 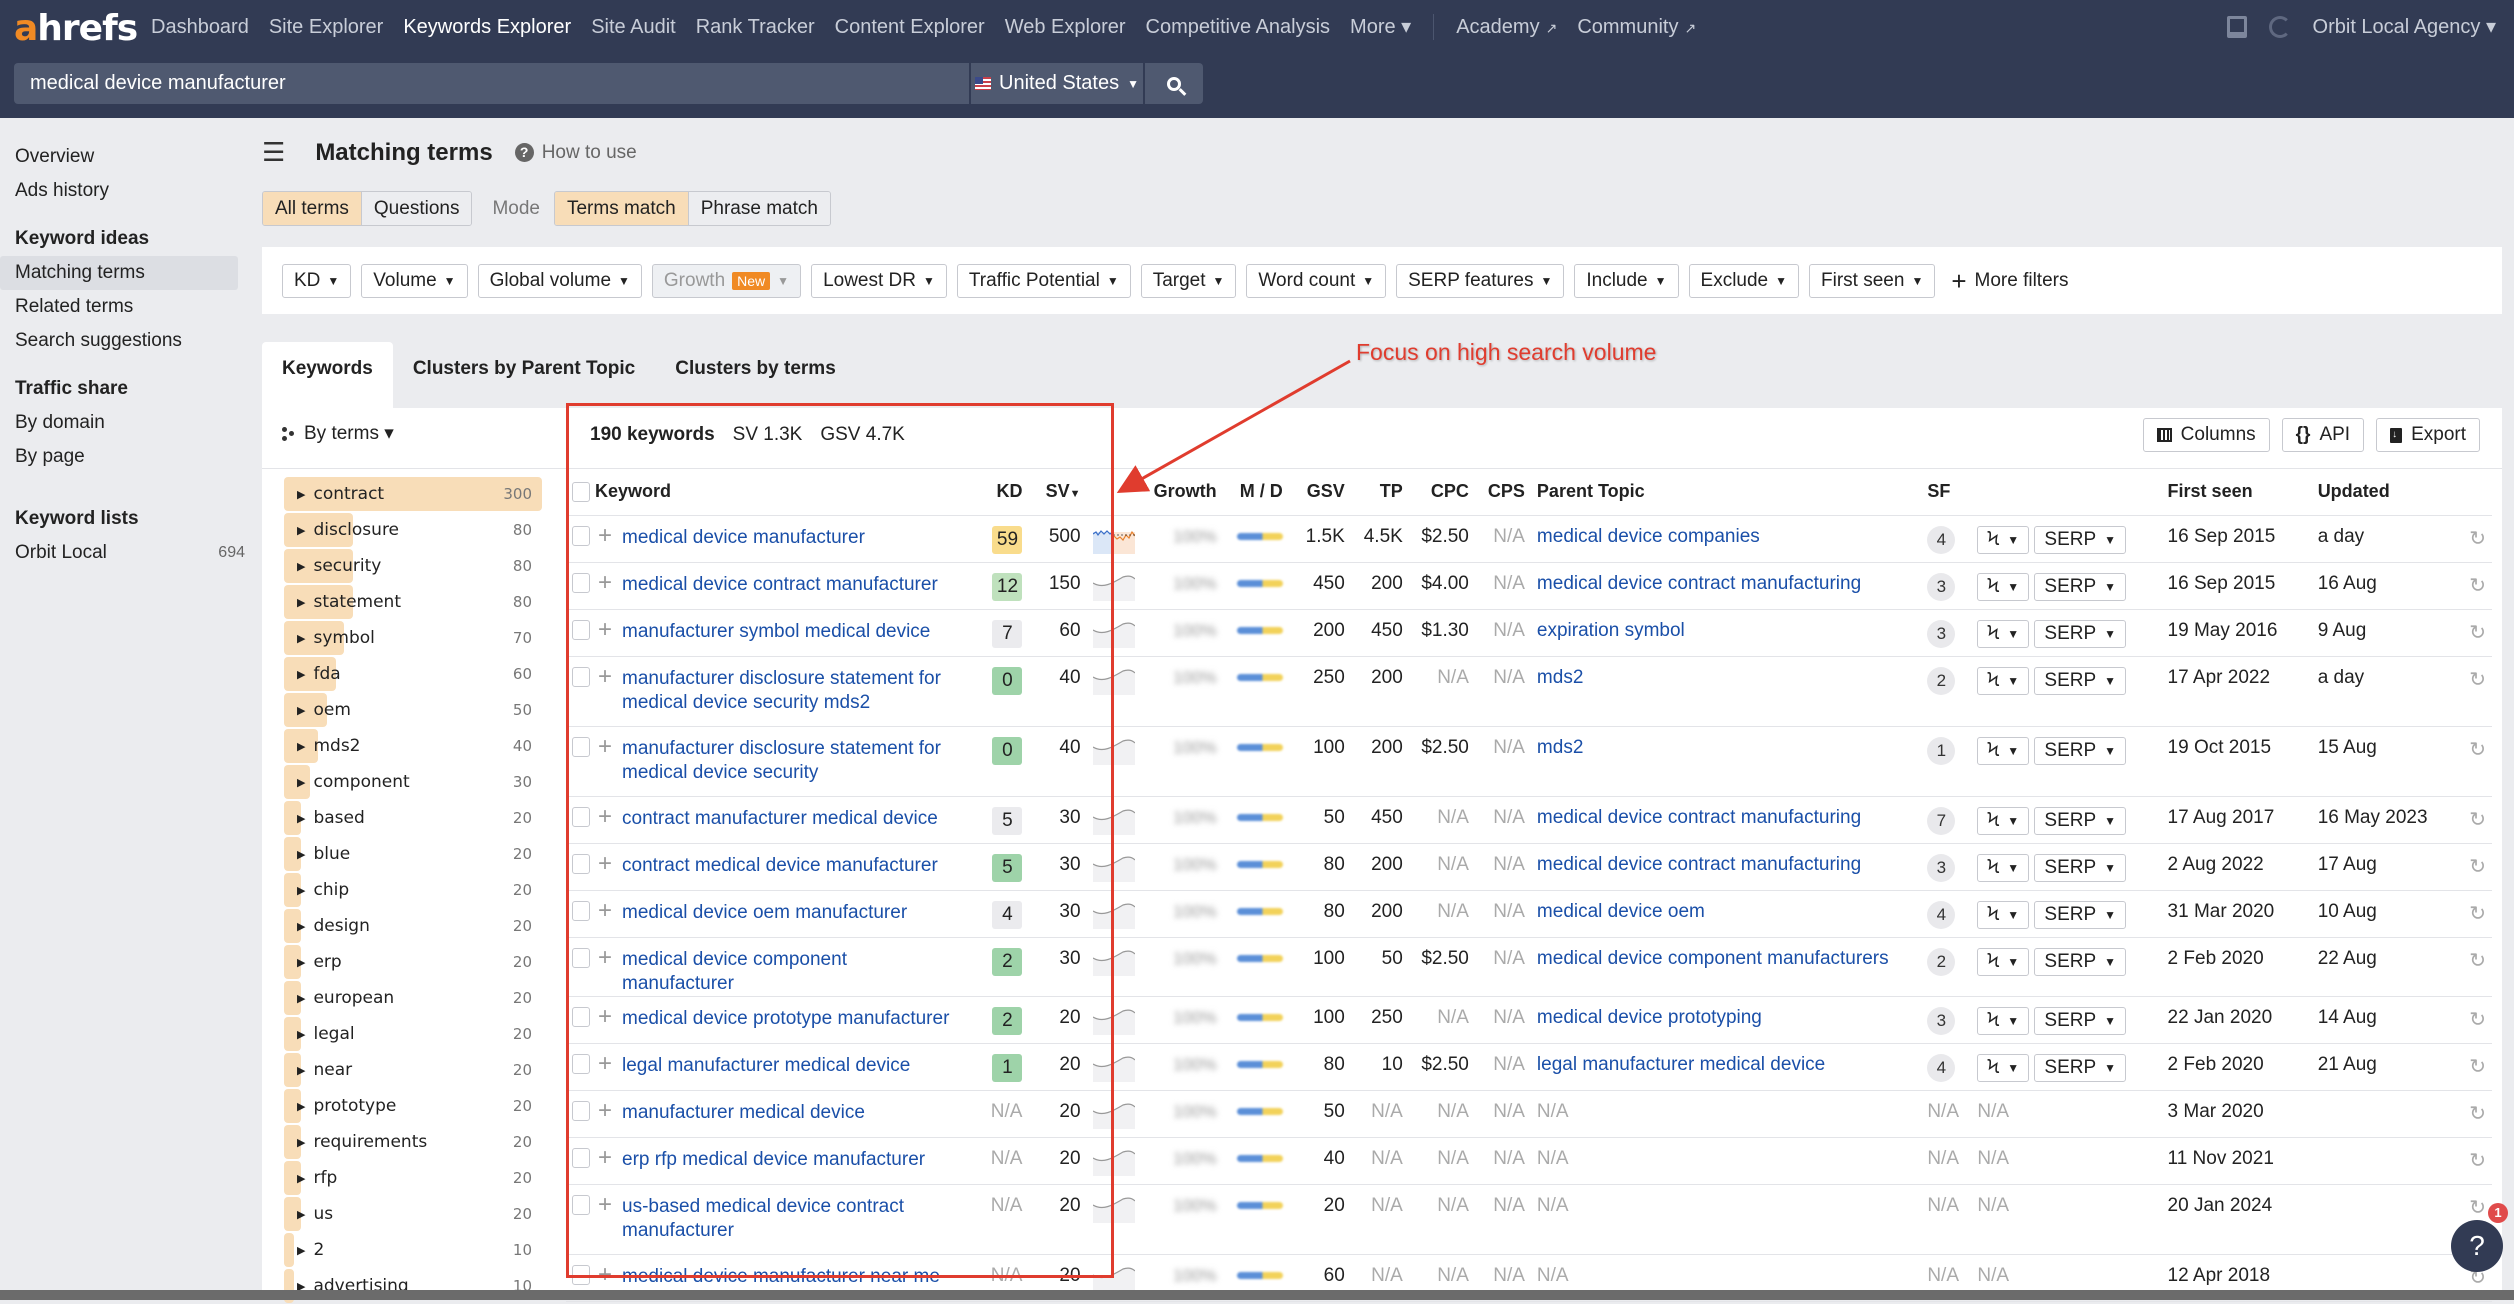 What do you see at coordinates (1713, 958) in the screenshot?
I see `parent-topic-link: medical device component manufacturers` at bounding box center [1713, 958].